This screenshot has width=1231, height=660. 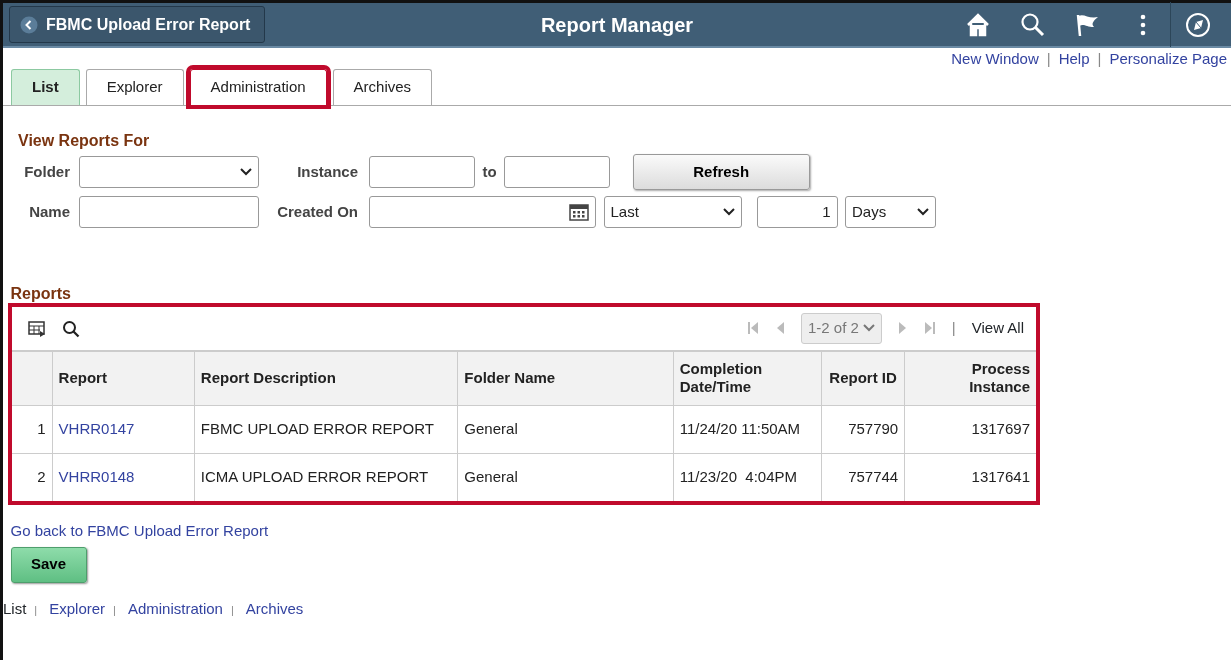 I want to click on table-cell: 1317641, so click(x=970, y=477).